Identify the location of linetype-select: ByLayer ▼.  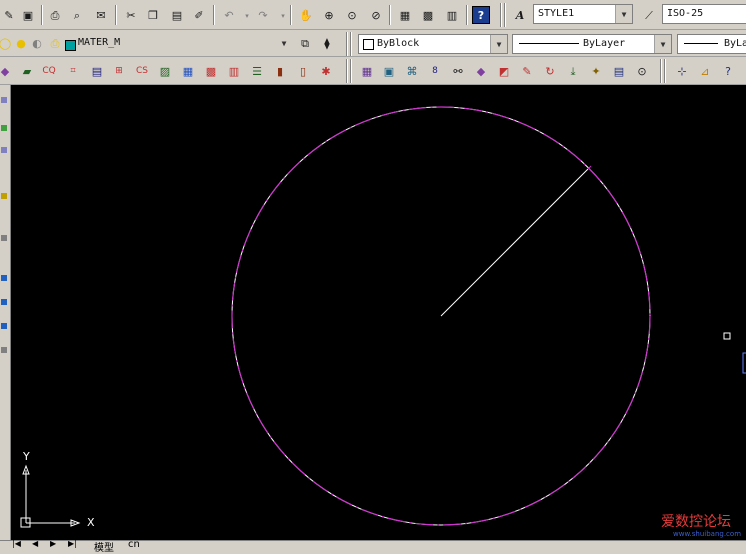
(592, 44).